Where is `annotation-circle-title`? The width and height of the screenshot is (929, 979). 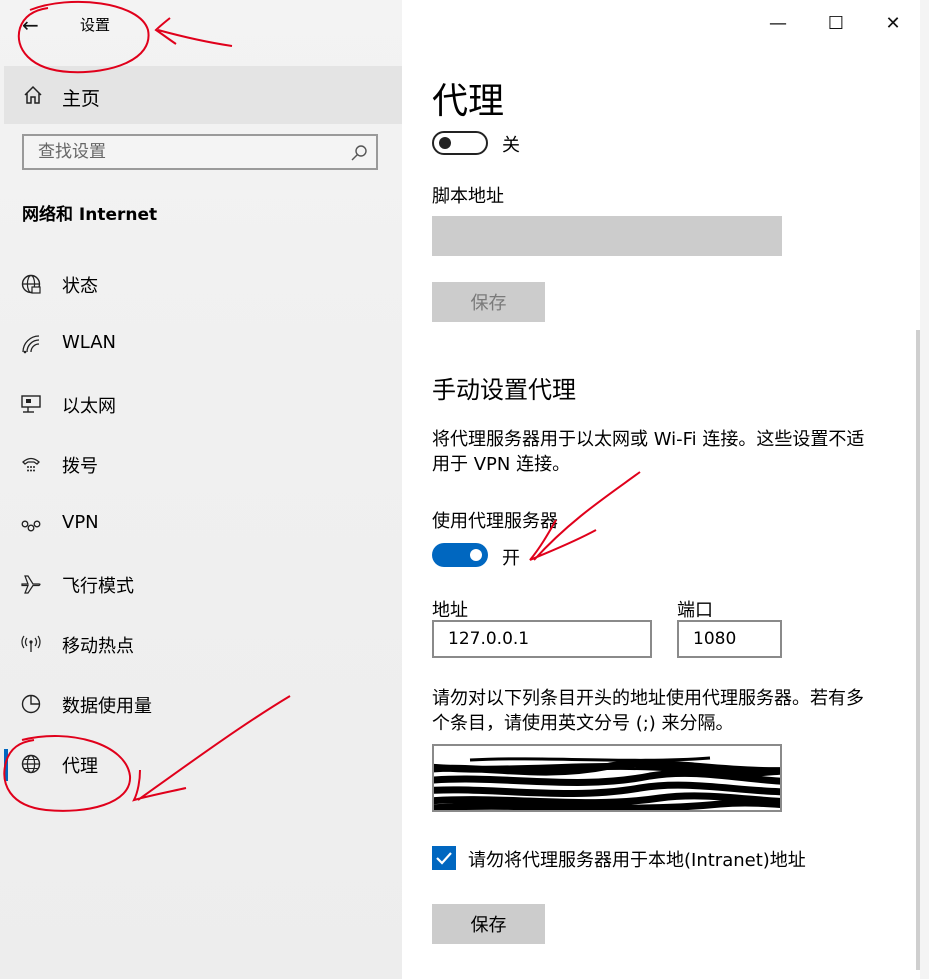
annotation-circle-title is located at coordinates (83, 37).